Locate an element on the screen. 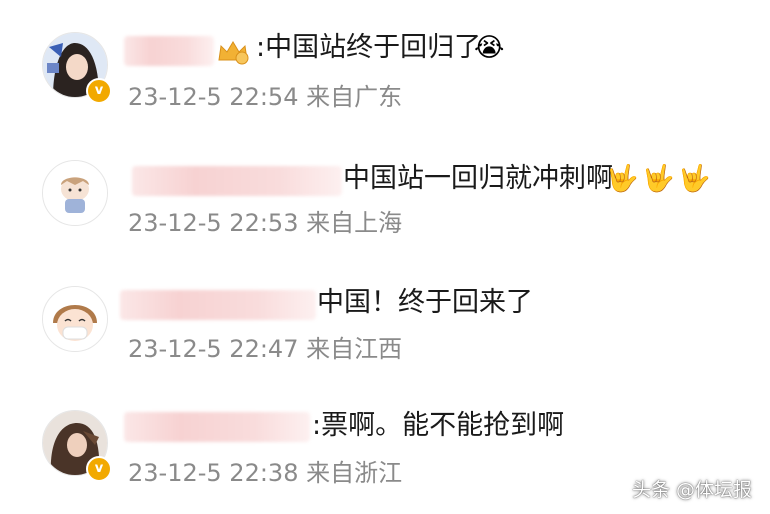 The height and width of the screenshot is (514, 770). comment-text: 中国站一回归就冲刺啊 is located at coordinates (478, 178).